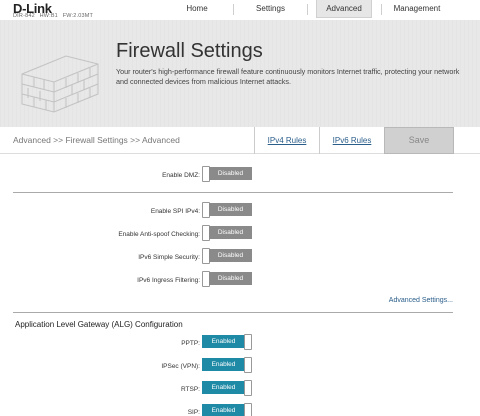 This screenshot has width=480, height=416. Describe the element at coordinates (190, 389) in the screenshot. I see `setting-label: RTSP:` at that location.